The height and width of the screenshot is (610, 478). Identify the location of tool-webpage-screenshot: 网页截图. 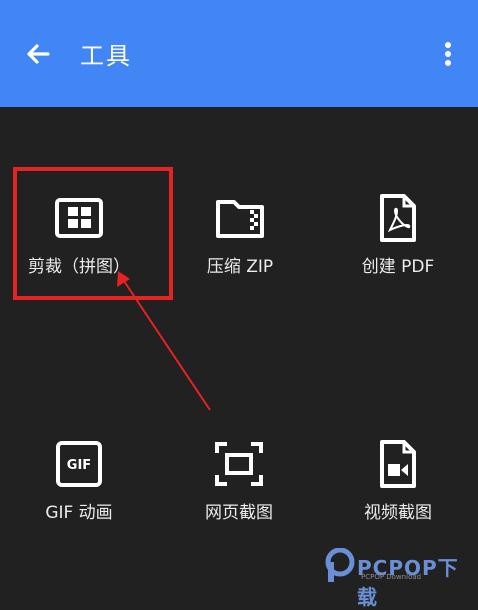
(239, 498).